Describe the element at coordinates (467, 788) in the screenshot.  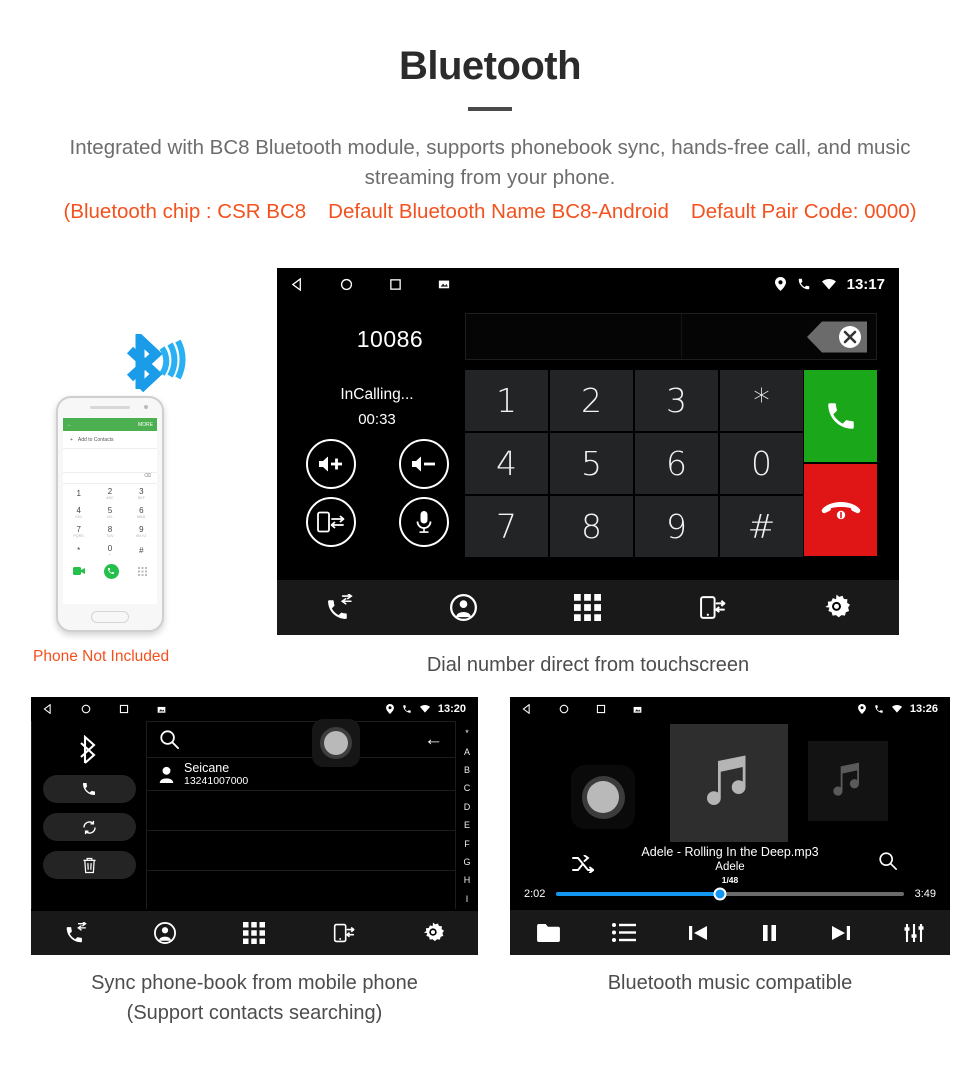
I see `alpha-index-C: C` at that location.